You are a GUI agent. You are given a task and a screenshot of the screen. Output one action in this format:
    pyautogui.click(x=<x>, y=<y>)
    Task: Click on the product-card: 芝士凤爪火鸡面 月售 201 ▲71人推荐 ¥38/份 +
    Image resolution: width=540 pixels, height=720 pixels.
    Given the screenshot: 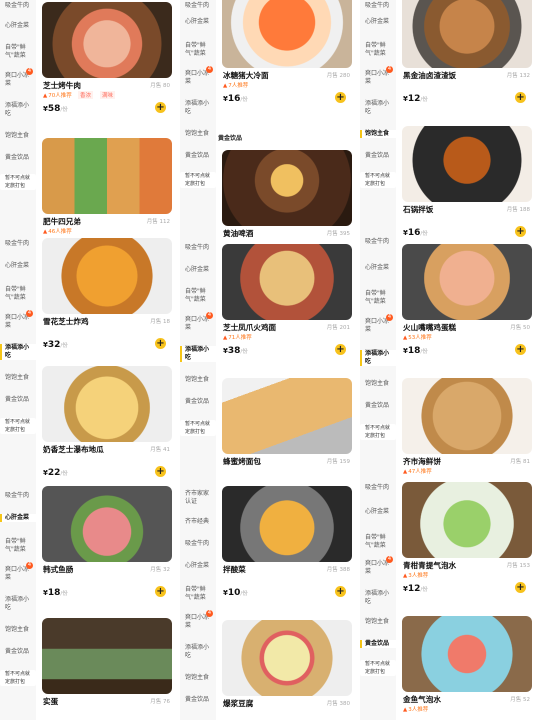 What is the action you would take?
    pyautogui.click(x=285, y=301)
    